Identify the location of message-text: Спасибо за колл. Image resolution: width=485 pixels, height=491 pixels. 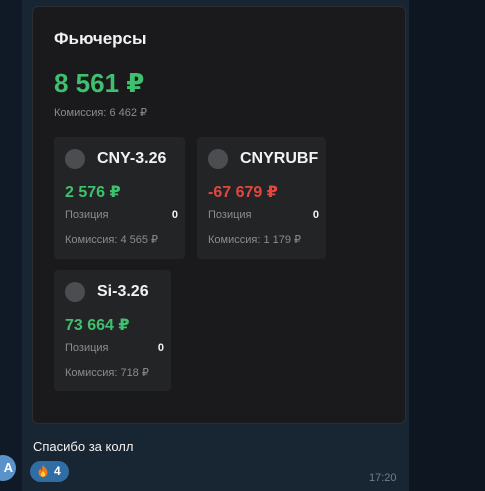
(83, 446).